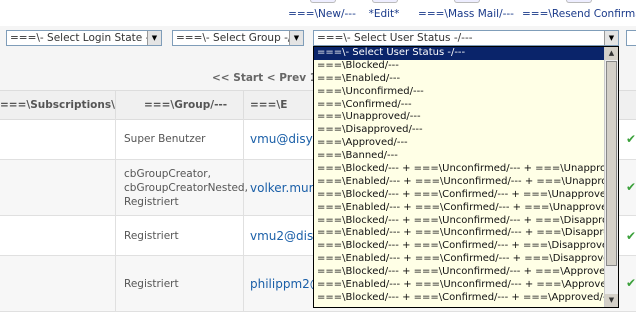 The image size is (636, 315). I want to click on resend-label: ===\Resend Confirmatio, so click(579, 14).